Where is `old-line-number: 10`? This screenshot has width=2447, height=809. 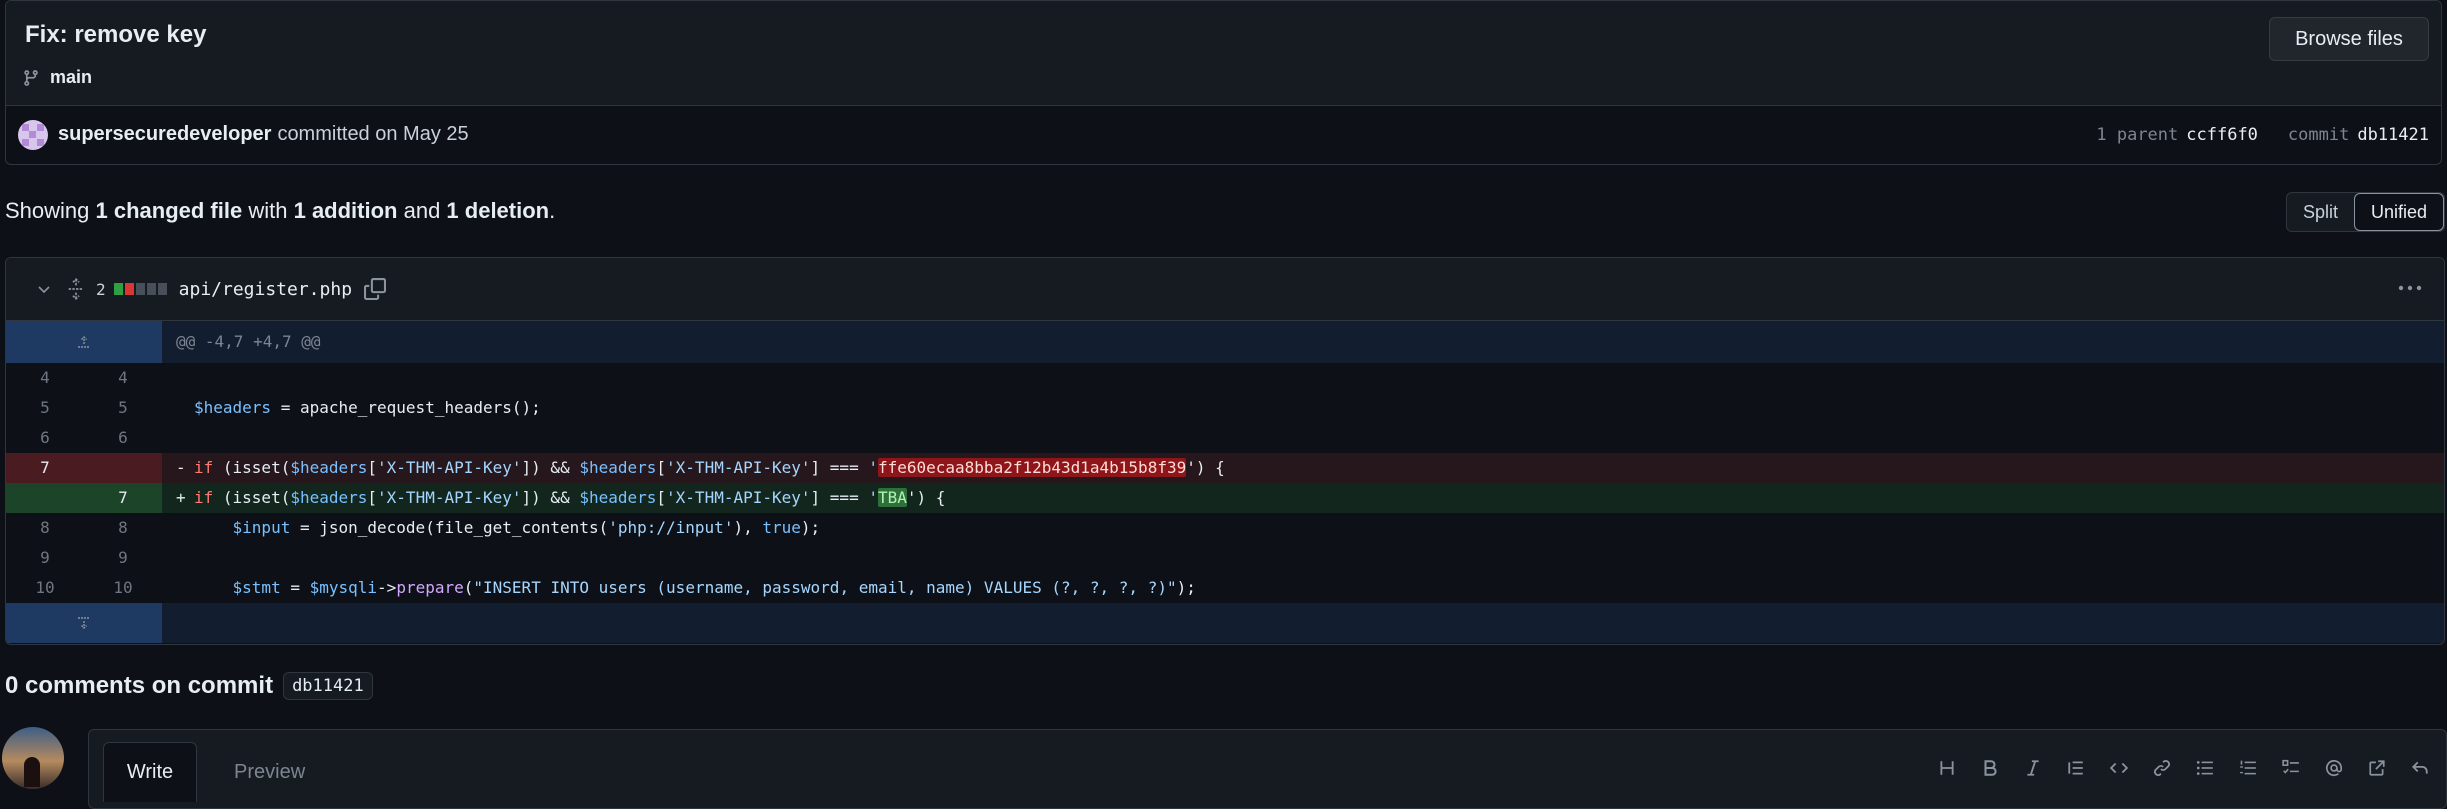 old-line-number: 10 is located at coordinates (45, 588).